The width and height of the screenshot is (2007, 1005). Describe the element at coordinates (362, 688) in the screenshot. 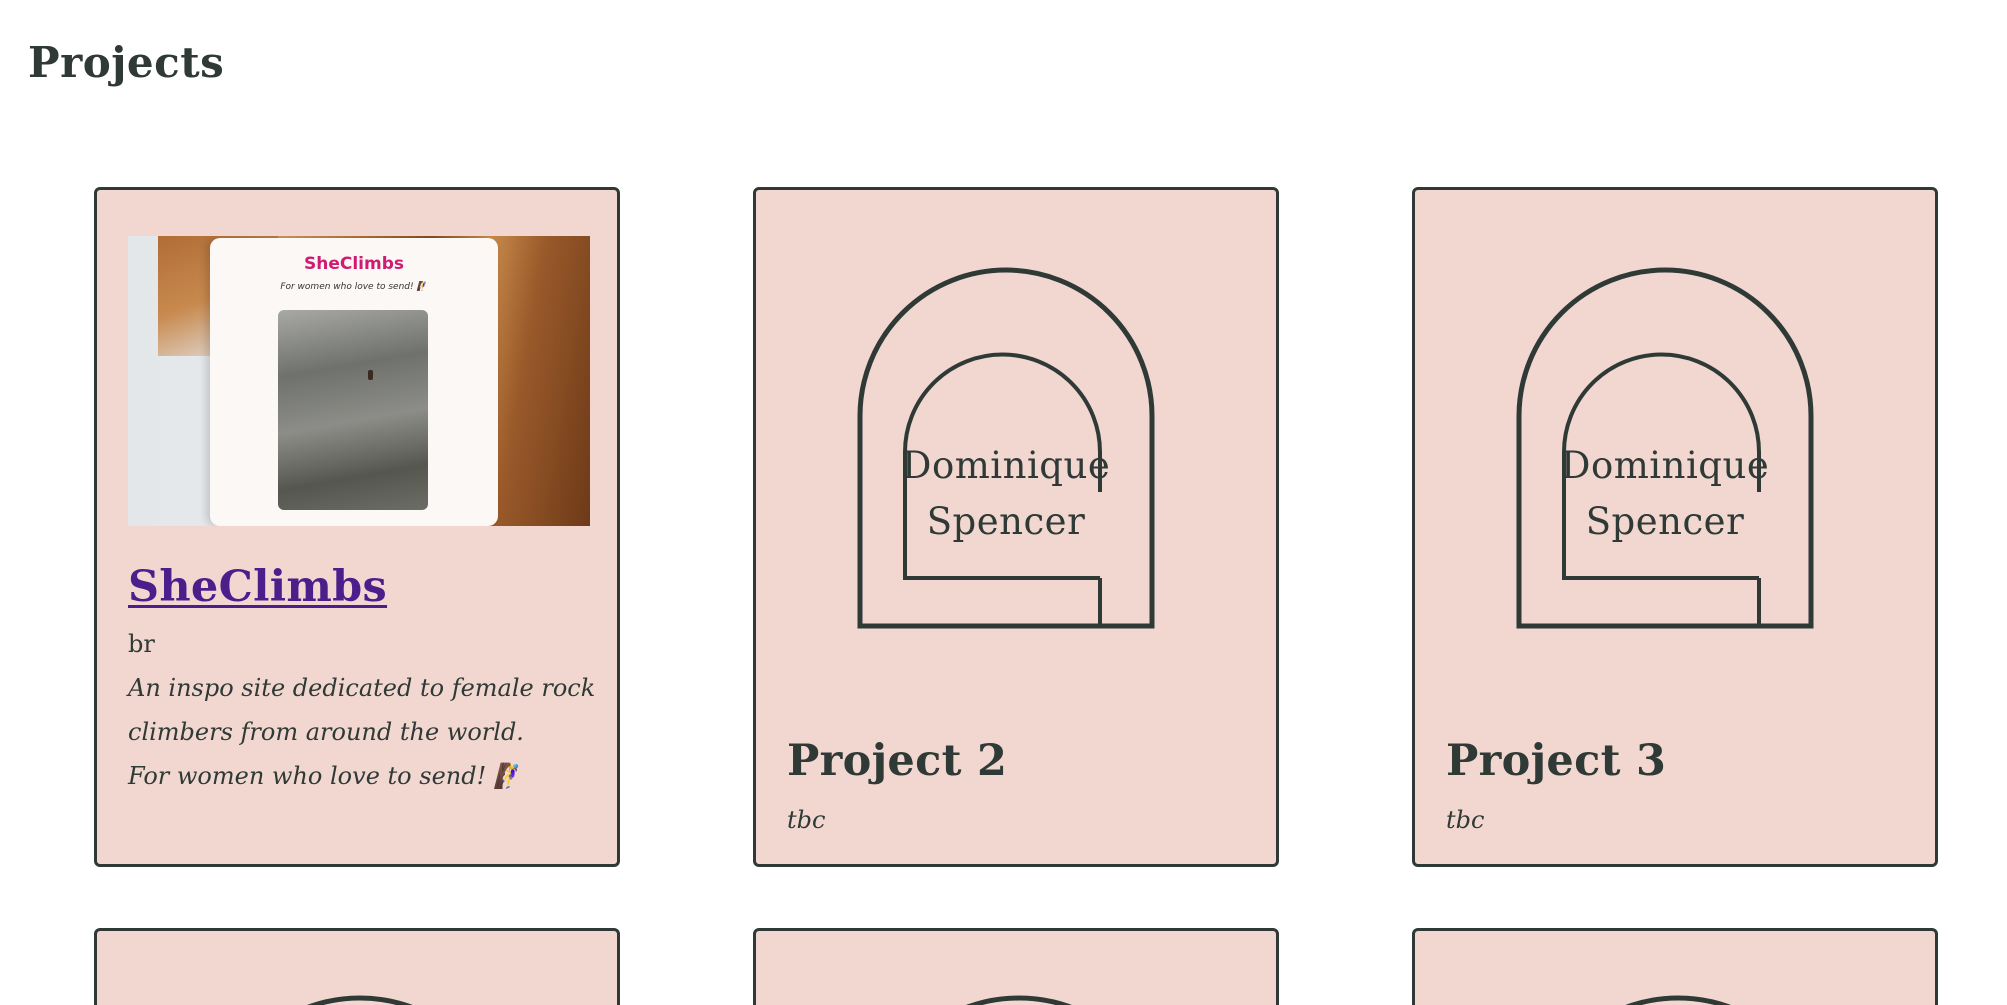

I see `description-line: An inspo site dedicated to female rock` at that location.